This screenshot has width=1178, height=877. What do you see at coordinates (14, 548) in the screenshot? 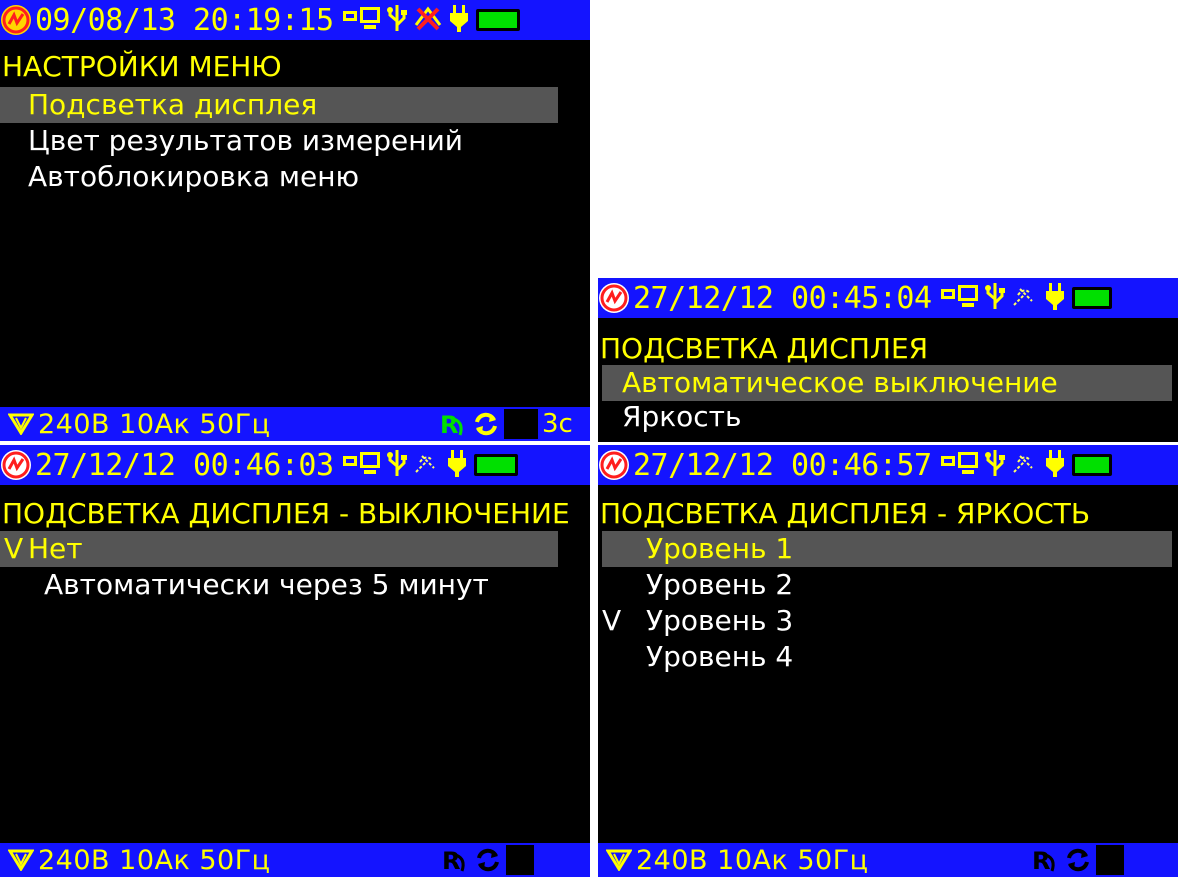
I see `selected-check: V` at bounding box center [14, 548].